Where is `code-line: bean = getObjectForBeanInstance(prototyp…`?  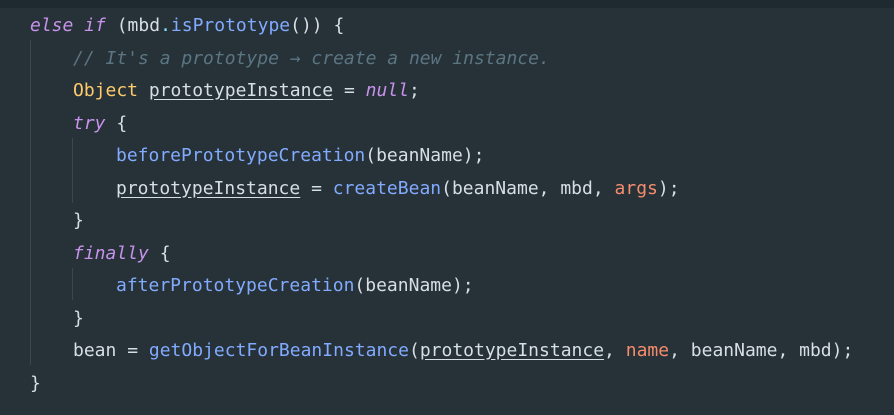
code-line: bean = getObjectForBeanInstance(prototyp… is located at coordinates (463, 351).